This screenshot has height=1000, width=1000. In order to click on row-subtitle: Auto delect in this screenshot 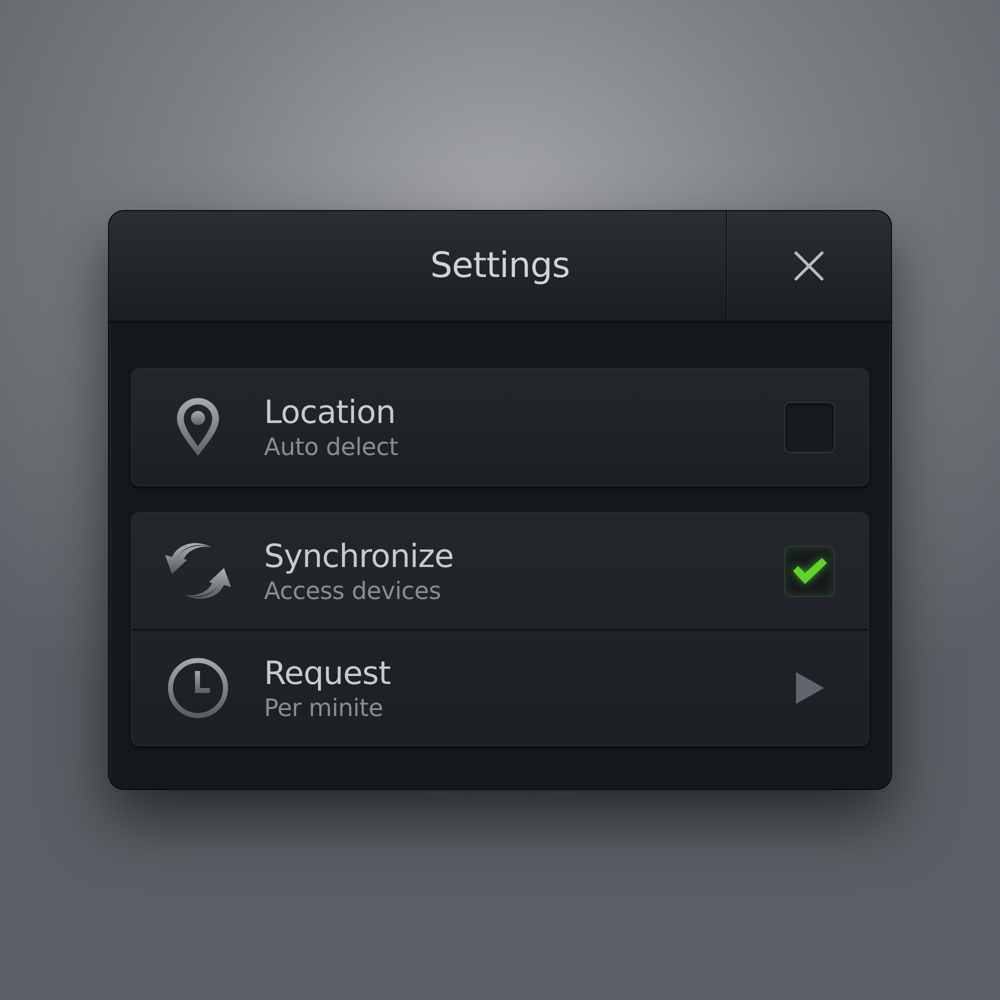, I will do `click(332, 447)`.